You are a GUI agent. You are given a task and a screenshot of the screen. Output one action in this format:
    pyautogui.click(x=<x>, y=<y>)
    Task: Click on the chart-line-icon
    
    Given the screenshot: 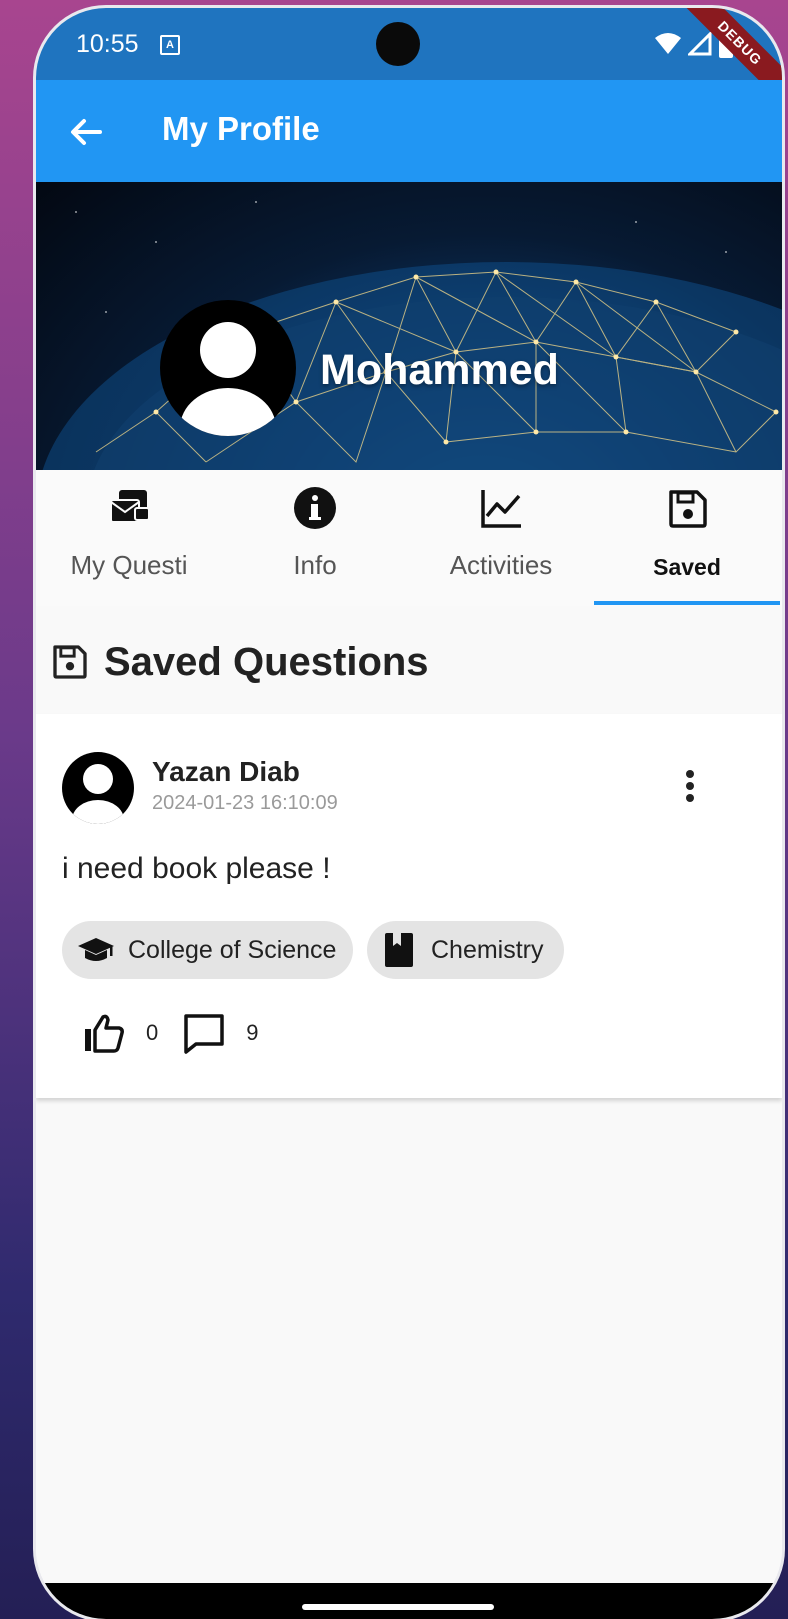 What is the action you would take?
    pyautogui.click(x=501, y=509)
    